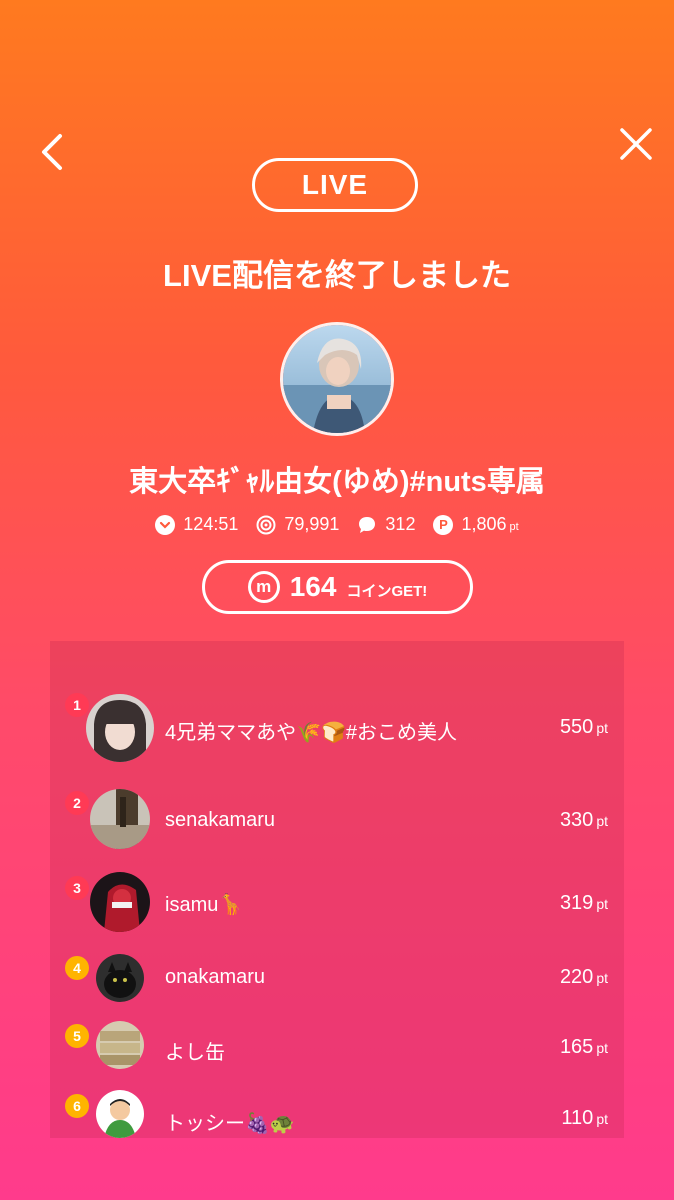 The height and width of the screenshot is (1200, 674). Describe the element at coordinates (313, 586) in the screenshot. I see `coin-amount: 164` at that location.